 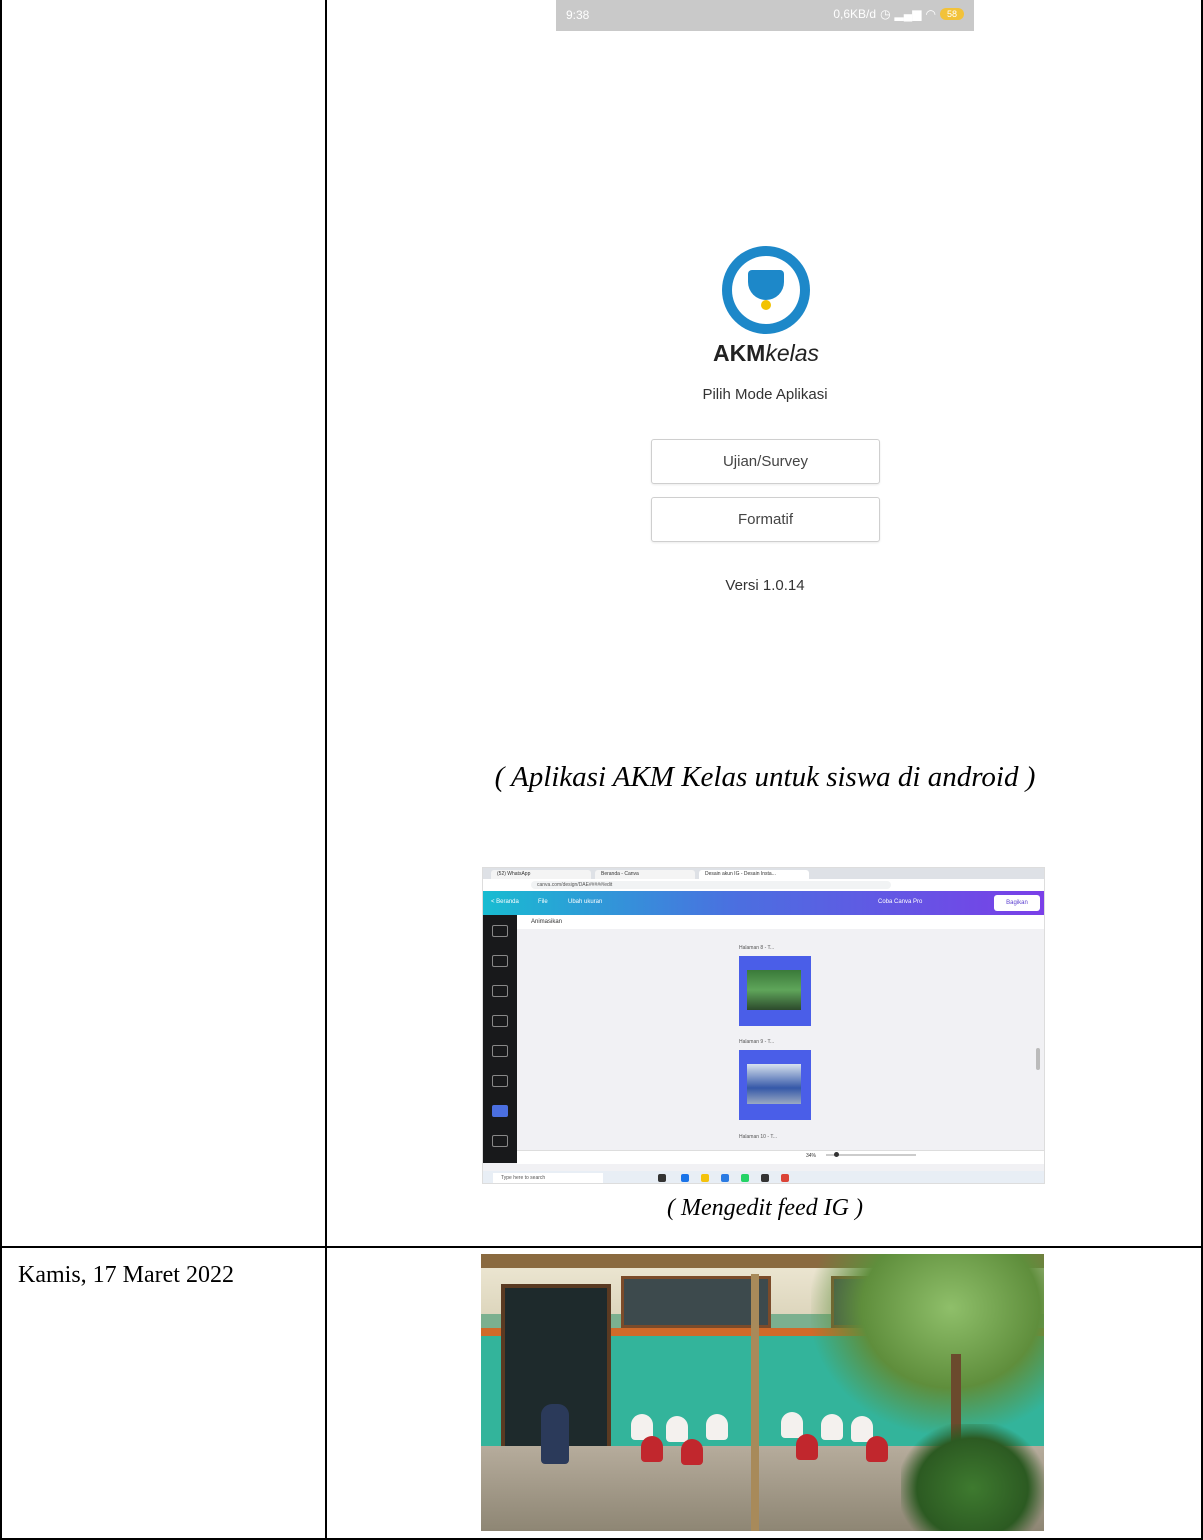 I want to click on whatsapp-icon, so click(x=745, y=1178).